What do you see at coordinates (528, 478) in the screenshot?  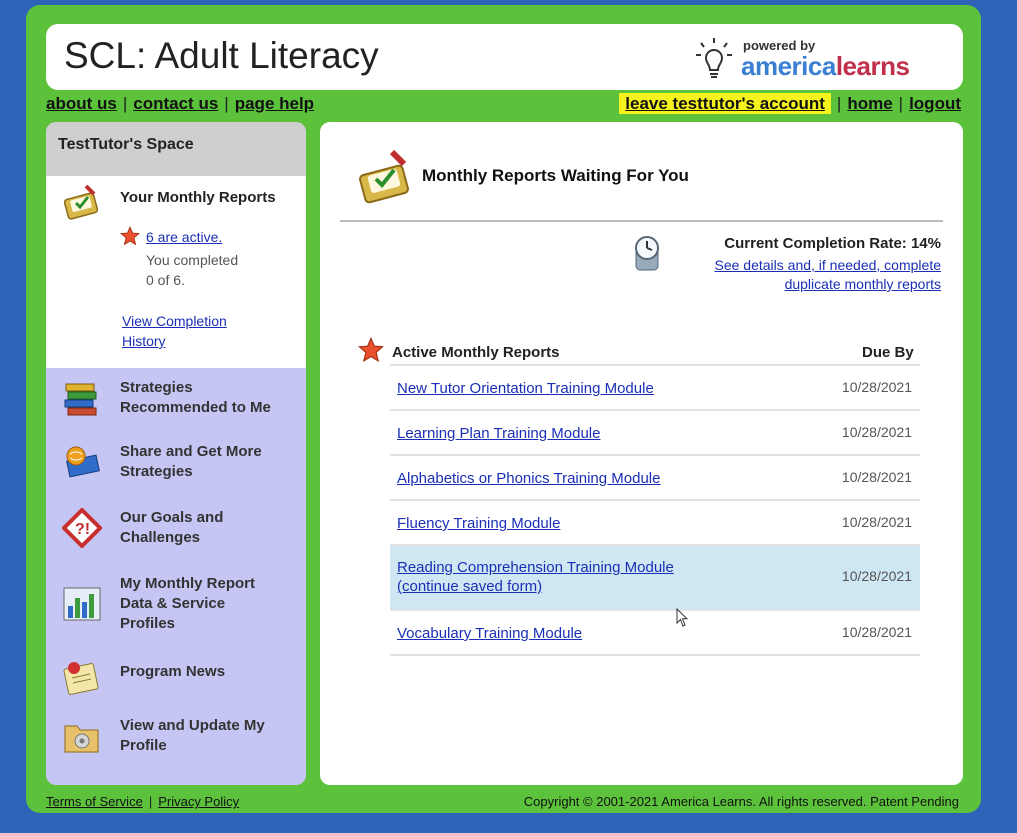 I see `report-link: Alphabetics or Phonics Training Module` at bounding box center [528, 478].